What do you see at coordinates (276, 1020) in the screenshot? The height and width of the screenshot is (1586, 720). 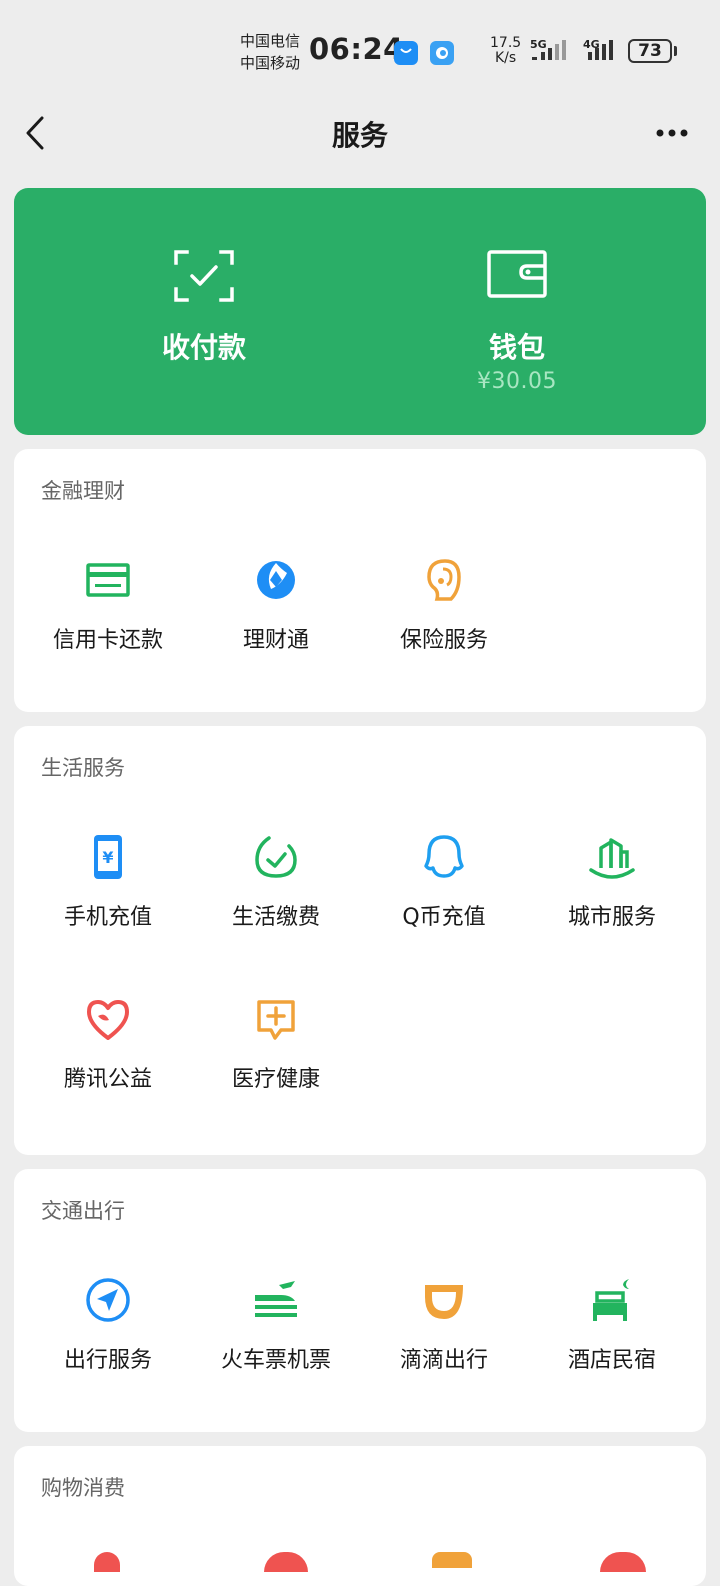 I see `medical-icon` at bounding box center [276, 1020].